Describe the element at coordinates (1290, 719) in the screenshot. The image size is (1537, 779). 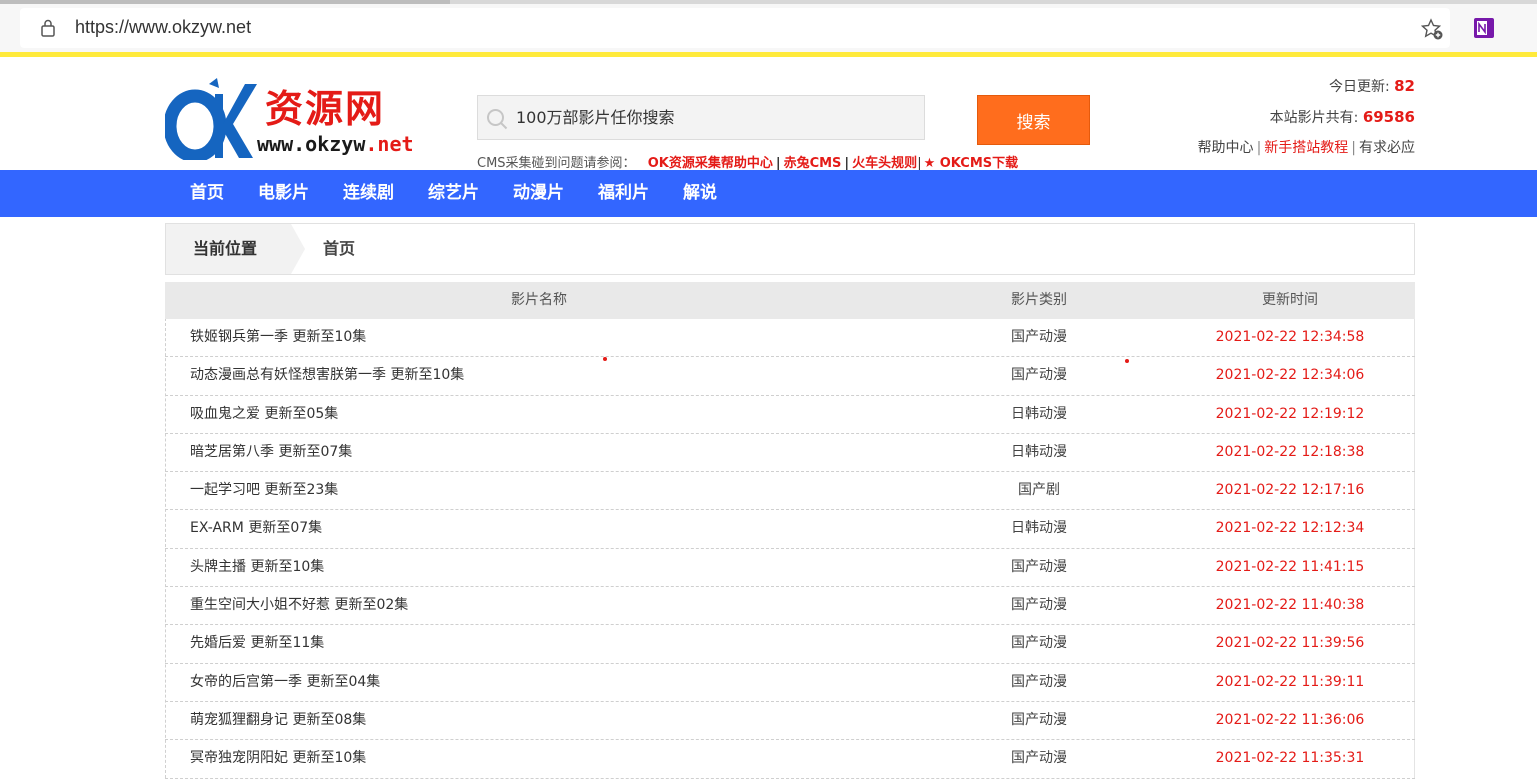
I see `video-time: 2021-02-22 11:36:06` at that location.